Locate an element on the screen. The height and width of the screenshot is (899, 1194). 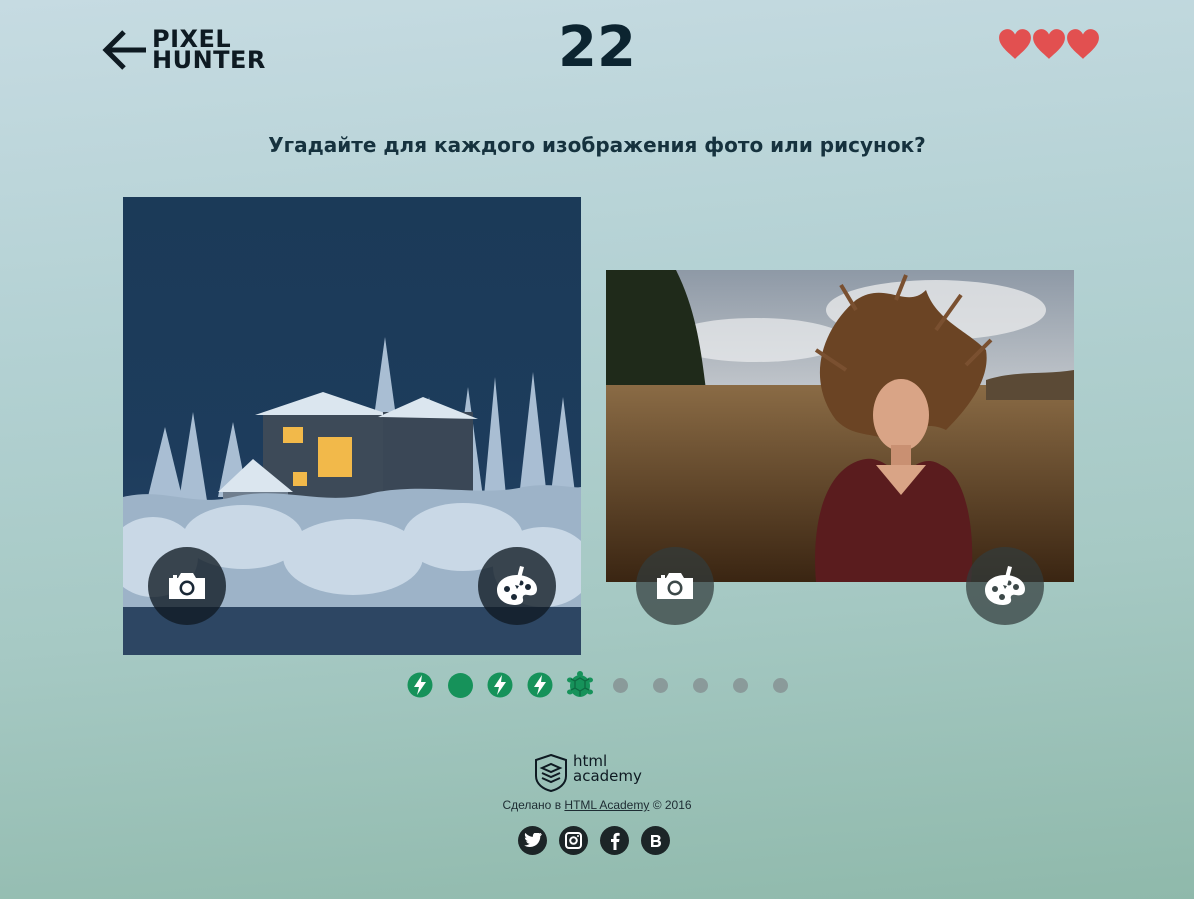
made-in-text: Сделано в is located at coordinates (532, 805).